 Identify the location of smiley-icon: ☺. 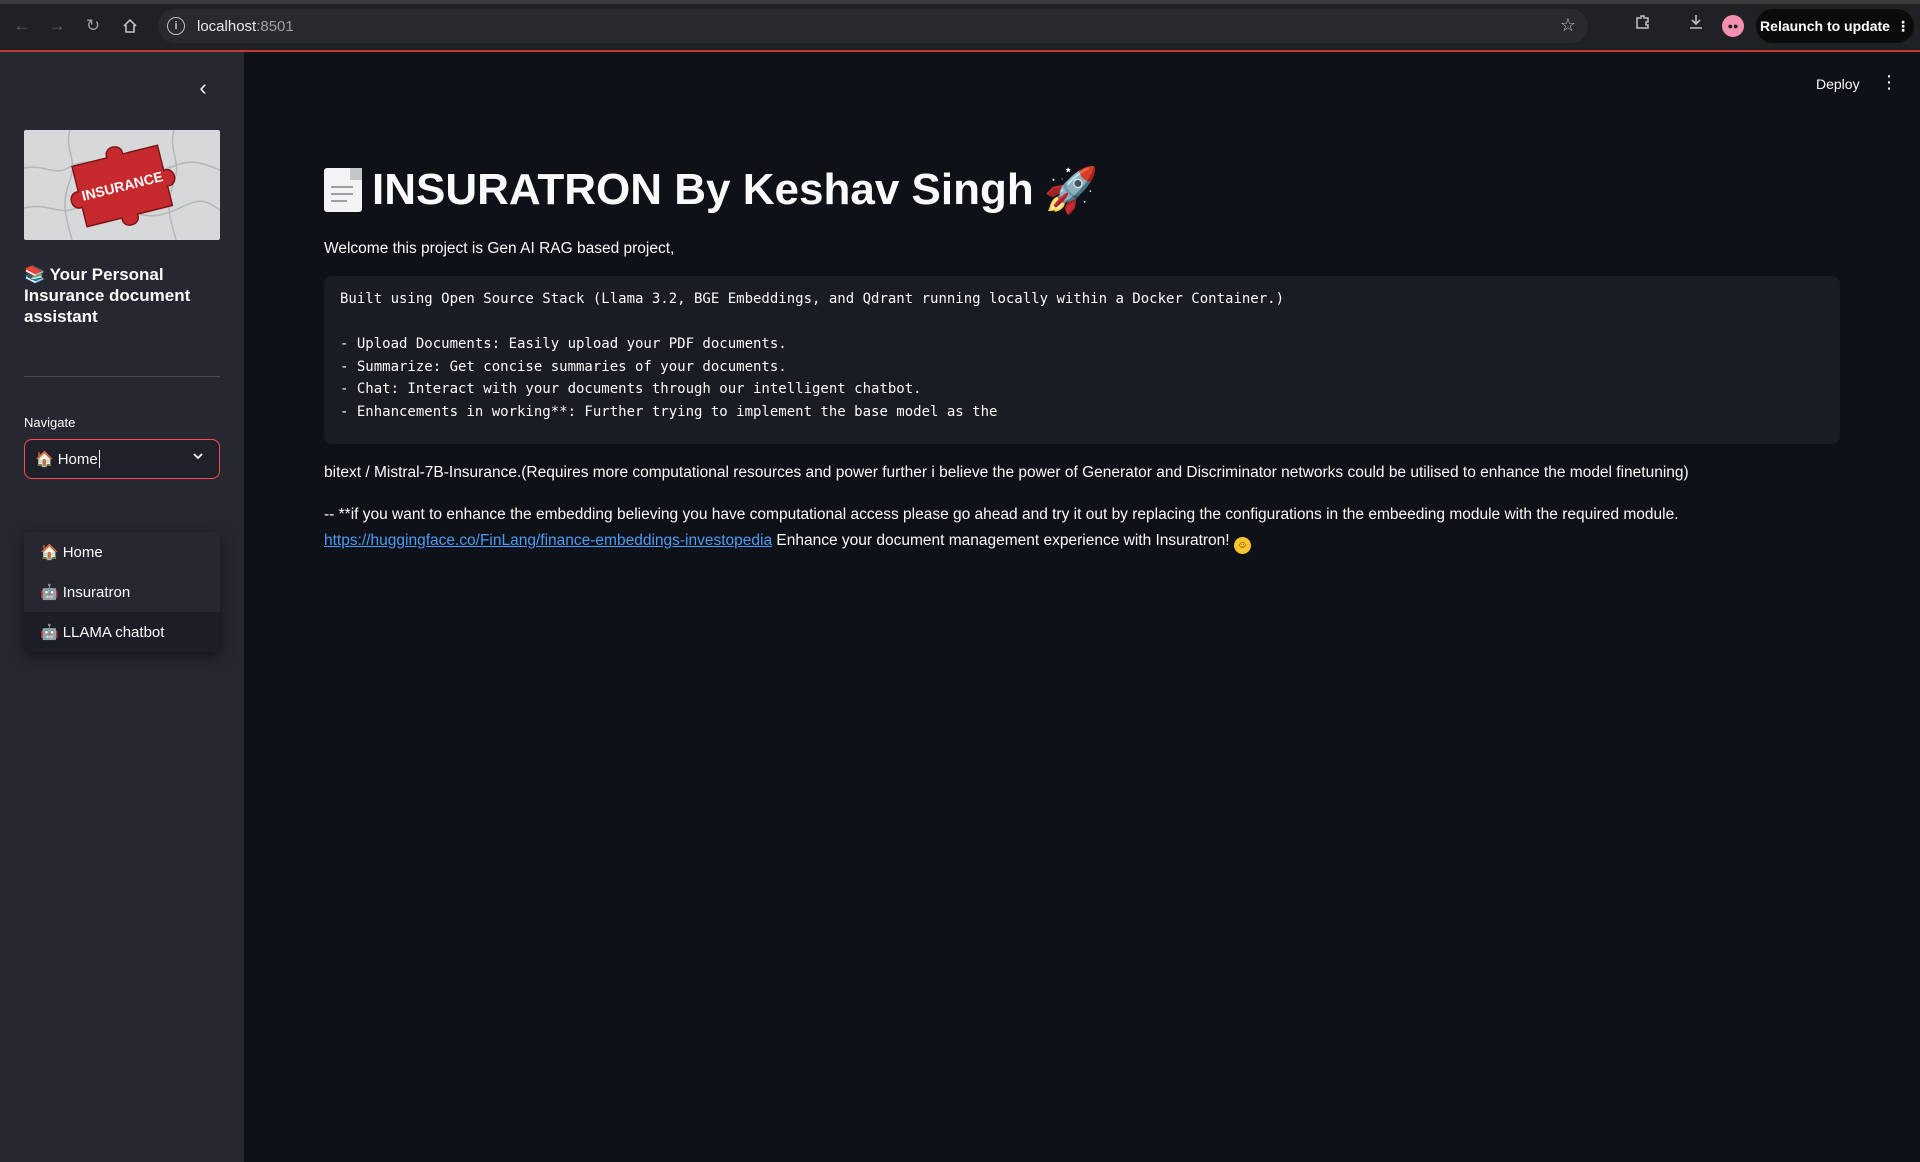
(1242, 545).